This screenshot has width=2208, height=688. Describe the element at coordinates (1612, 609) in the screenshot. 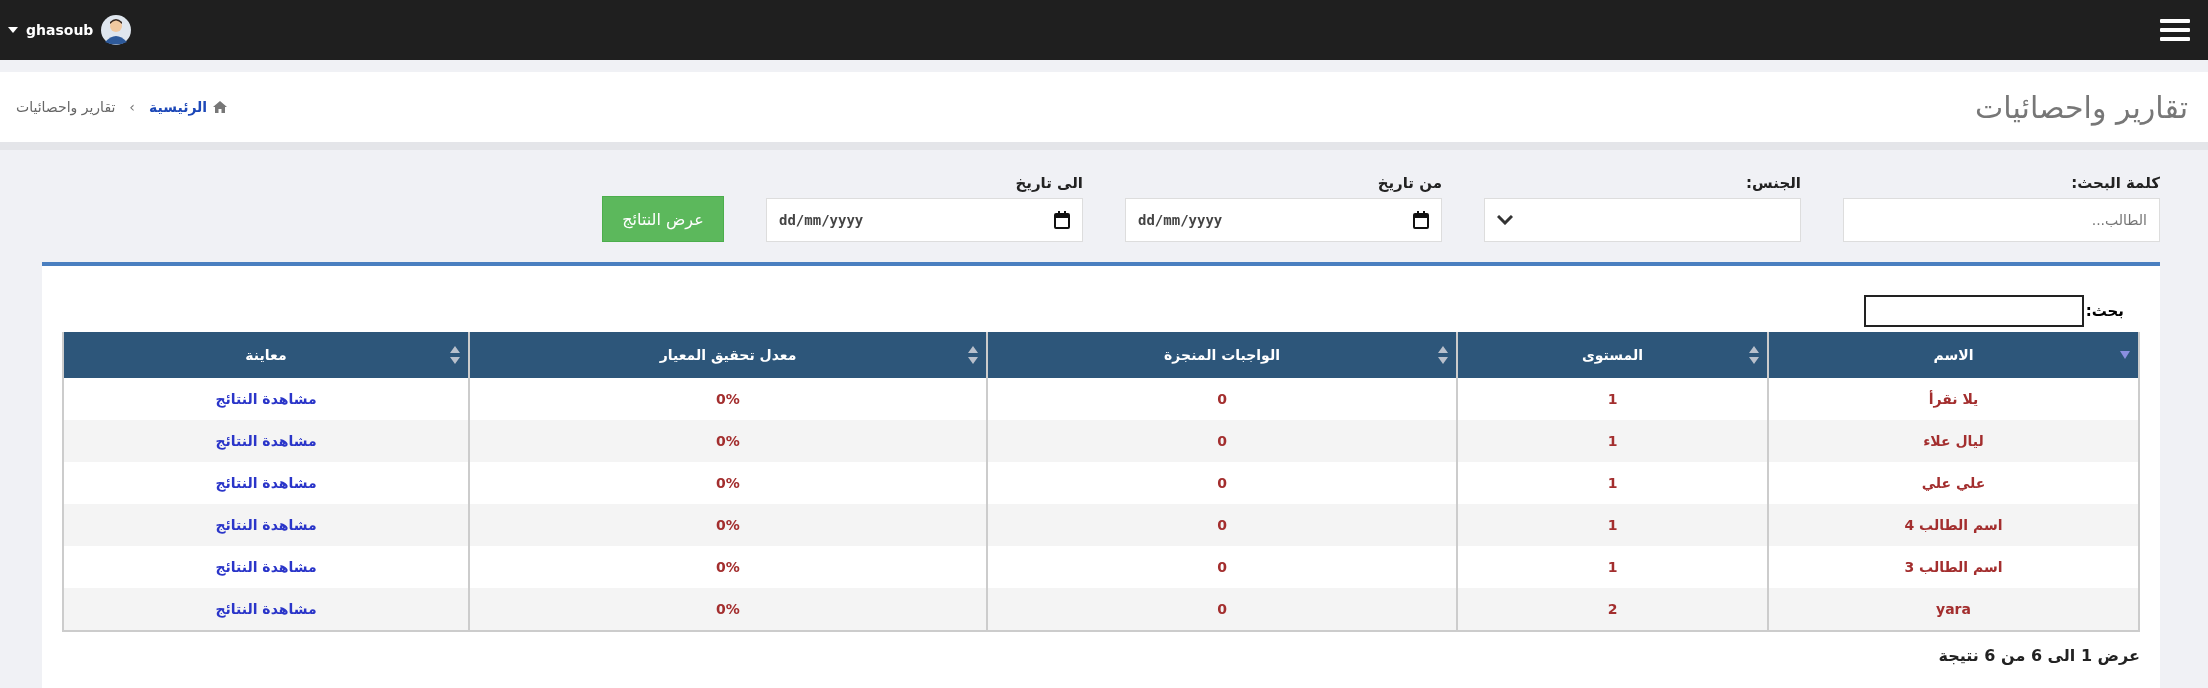

I see `table-cell: 2` at that location.